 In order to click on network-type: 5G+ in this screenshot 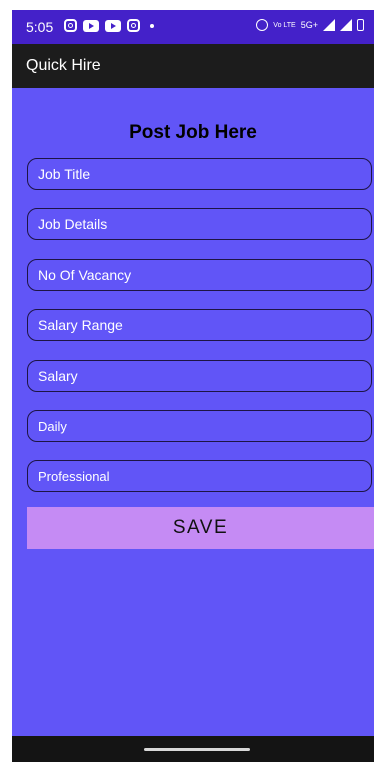, I will do `click(309, 25)`.